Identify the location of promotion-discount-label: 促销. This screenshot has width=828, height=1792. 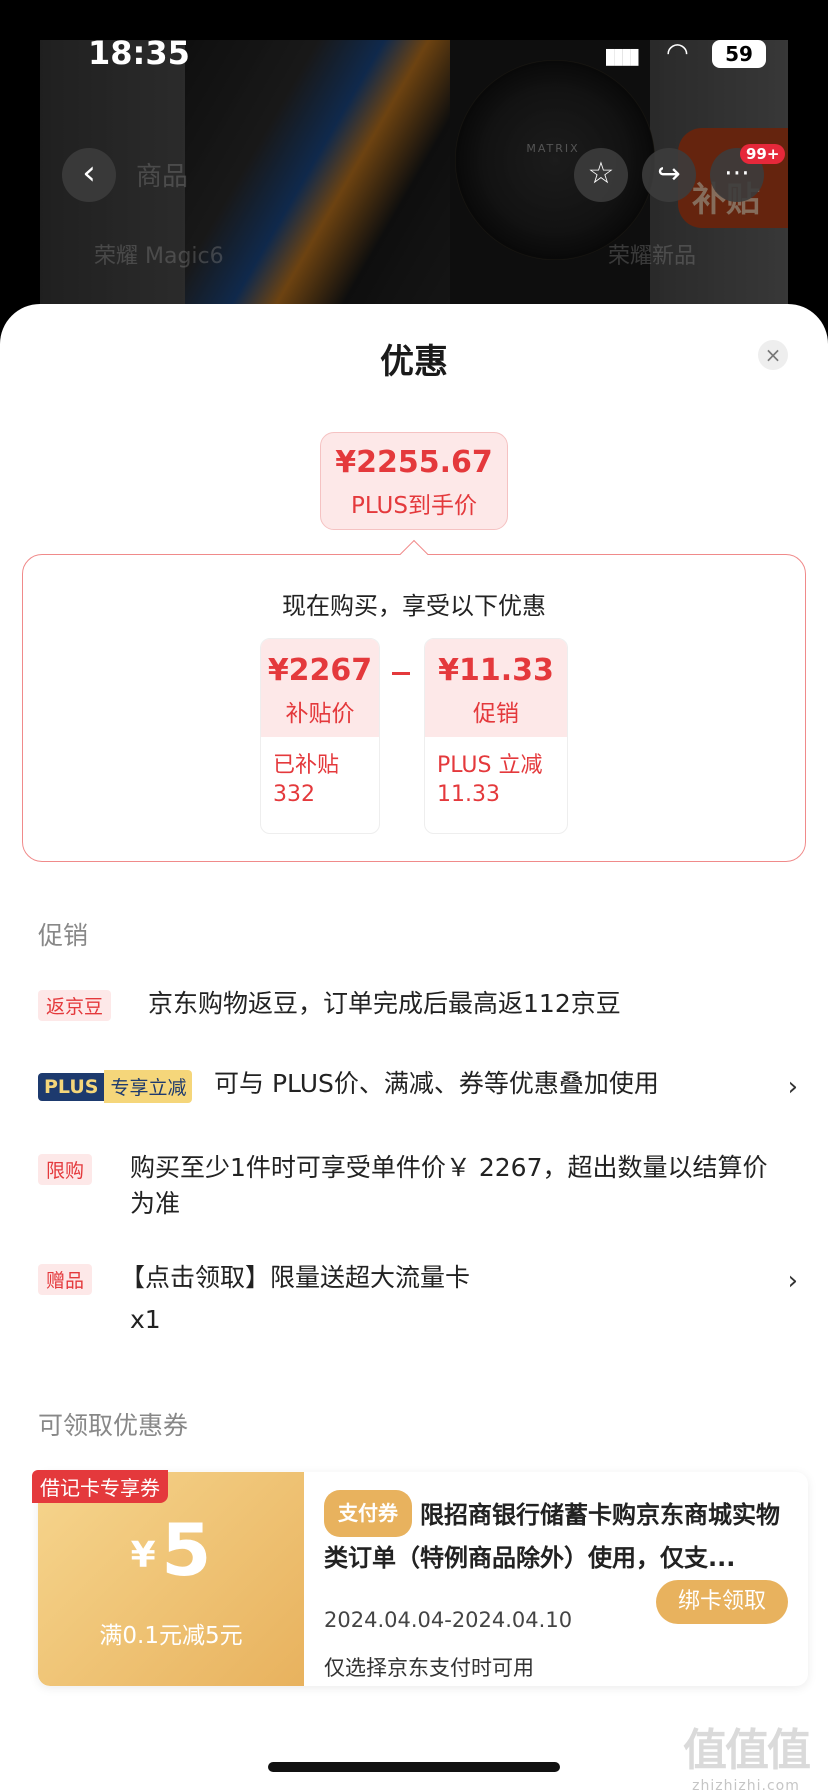
(496, 714).